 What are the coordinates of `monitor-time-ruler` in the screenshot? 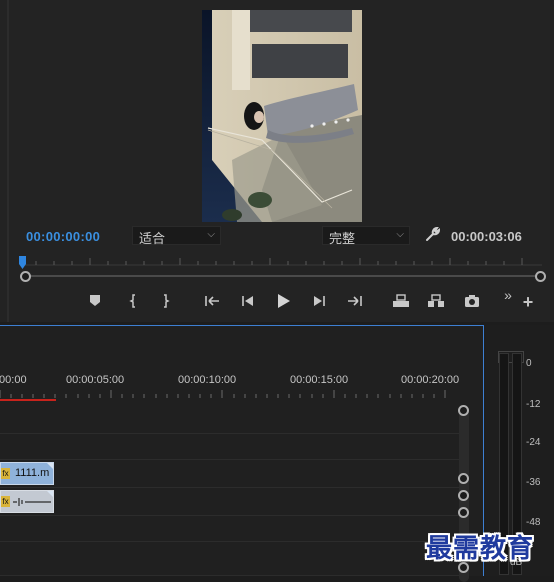 It's located at (282, 267).